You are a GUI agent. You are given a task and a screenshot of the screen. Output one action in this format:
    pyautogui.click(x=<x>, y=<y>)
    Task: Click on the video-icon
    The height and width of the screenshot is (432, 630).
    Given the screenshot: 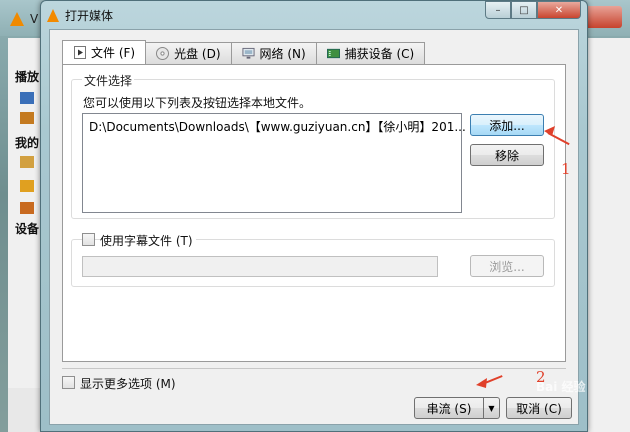 What is the action you would take?
    pyautogui.click(x=27, y=162)
    